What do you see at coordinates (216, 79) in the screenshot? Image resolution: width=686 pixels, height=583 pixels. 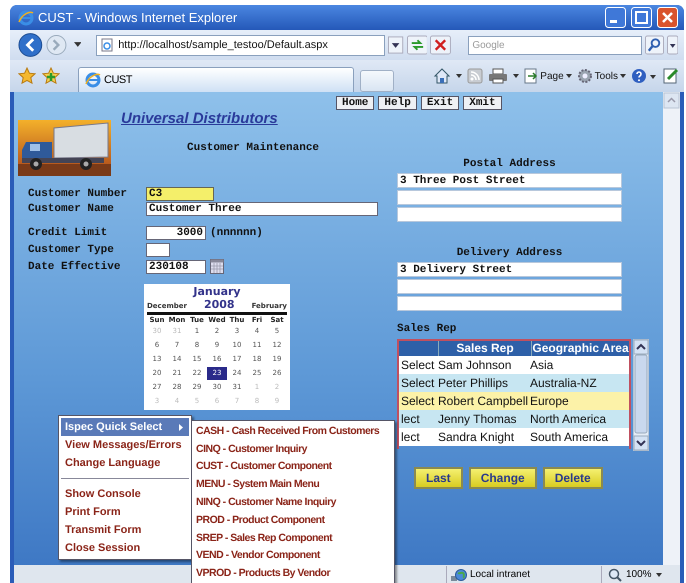 I see `browser-tab: CUST` at bounding box center [216, 79].